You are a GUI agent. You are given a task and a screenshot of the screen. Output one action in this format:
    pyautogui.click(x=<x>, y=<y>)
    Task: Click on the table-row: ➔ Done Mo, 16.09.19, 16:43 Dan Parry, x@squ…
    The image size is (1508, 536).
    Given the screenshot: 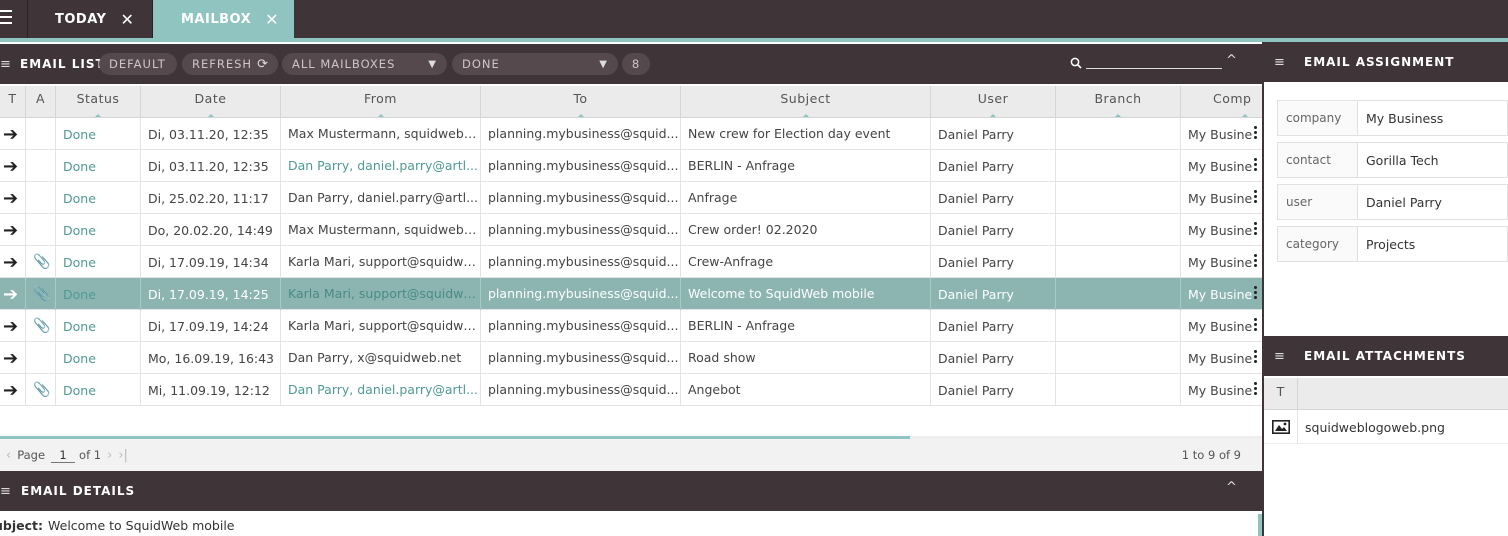 What is the action you would take?
    pyautogui.click(x=631, y=358)
    